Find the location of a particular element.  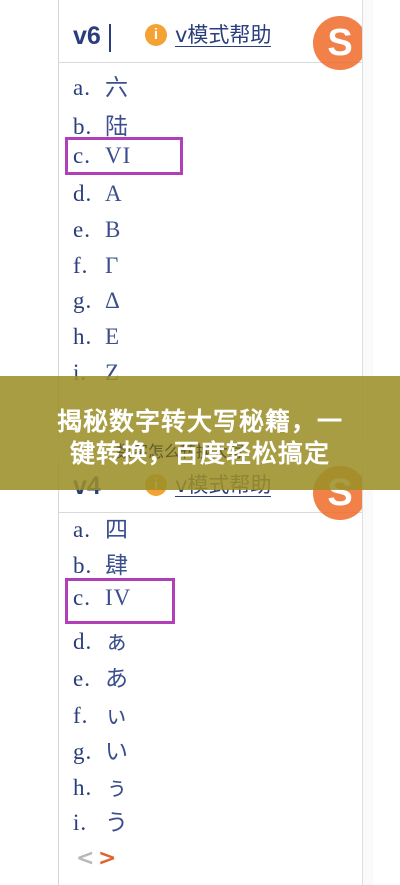

candidate-item: a. 四 is located at coordinates (101, 527).